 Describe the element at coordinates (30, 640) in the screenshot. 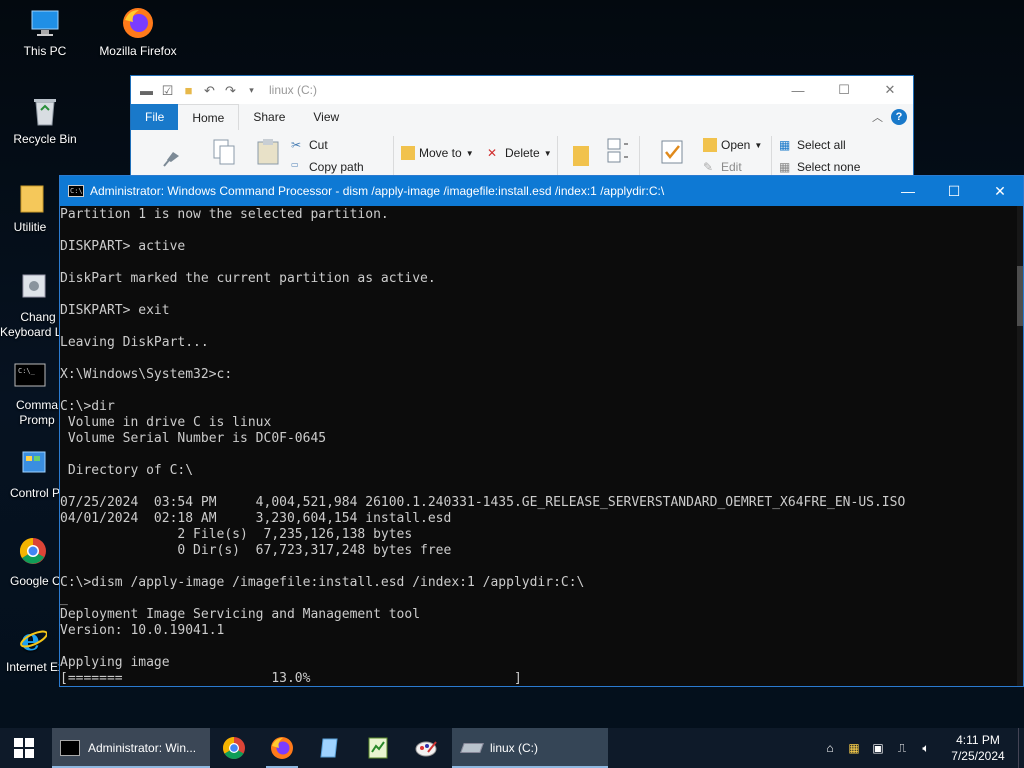

I see `internet-explorer-icon: e` at that location.